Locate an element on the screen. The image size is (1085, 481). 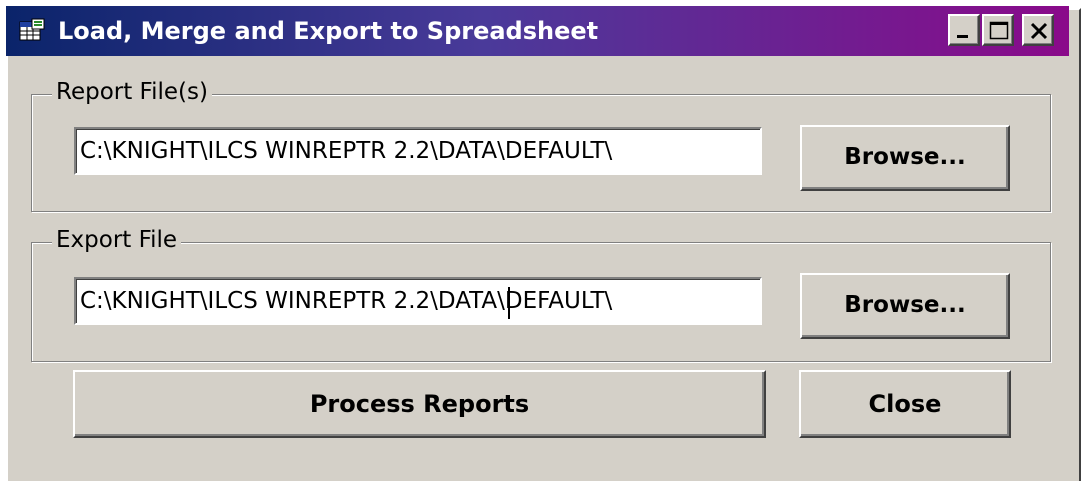
window-title: Load, Merge and Export to Spreadsheet is located at coordinates (328, 31).